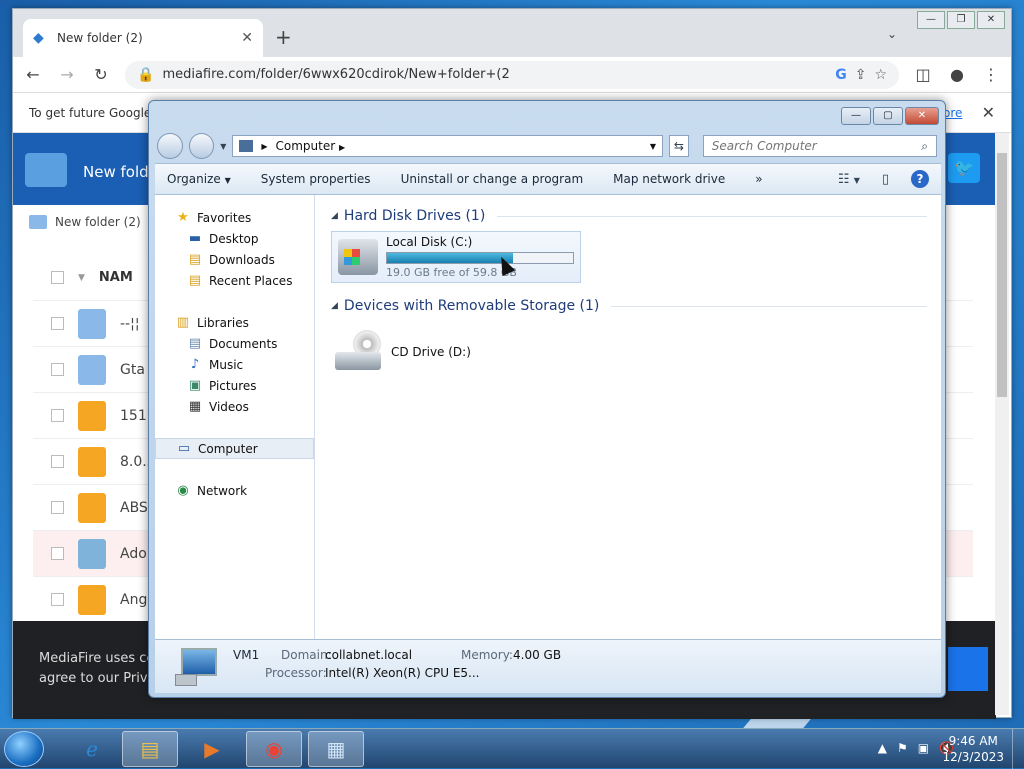  What do you see at coordinates (991, 74) in the screenshot?
I see `menu-kebab-icon: ⋮` at bounding box center [991, 74].